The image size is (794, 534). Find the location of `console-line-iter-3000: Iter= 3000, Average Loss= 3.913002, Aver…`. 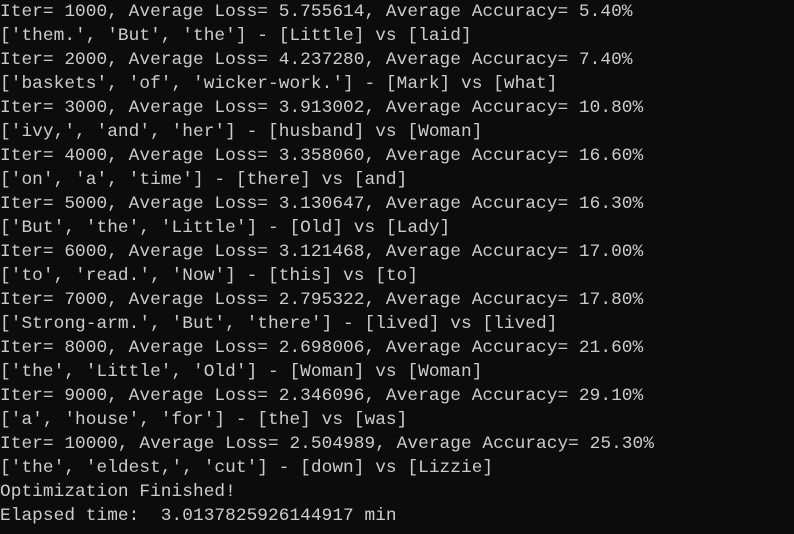

console-line-iter-3000: Iter= 3000, Average Loss= 3.913002, Aver… is located at coordinates (322, 108).